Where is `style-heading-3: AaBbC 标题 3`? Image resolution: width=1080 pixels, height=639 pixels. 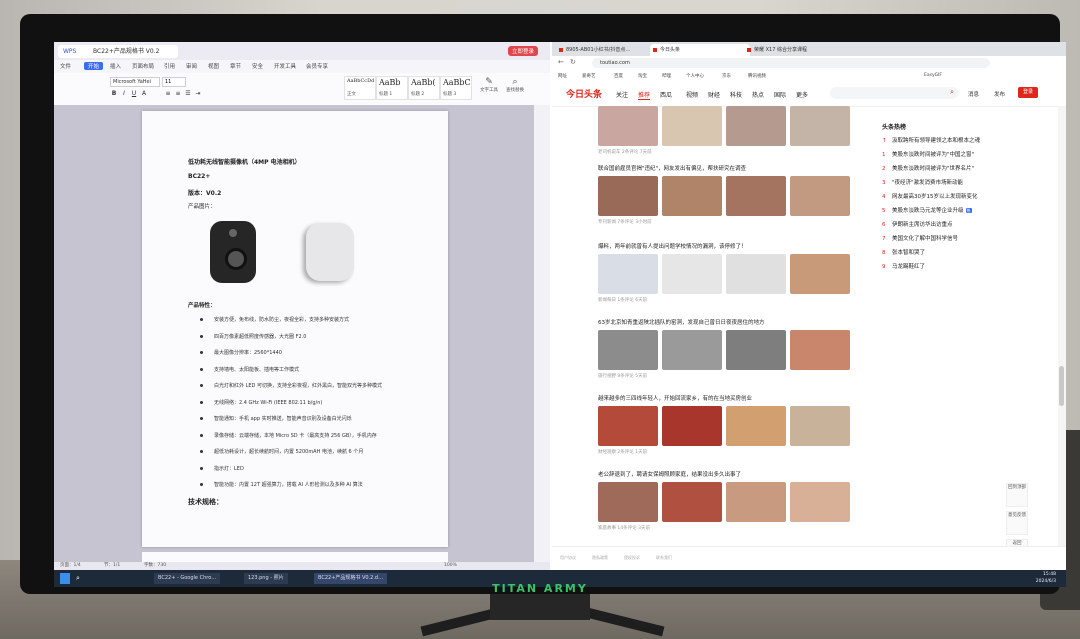
style-heading-3: AaBbC 标题 3 is located at coordinates (456, 88).